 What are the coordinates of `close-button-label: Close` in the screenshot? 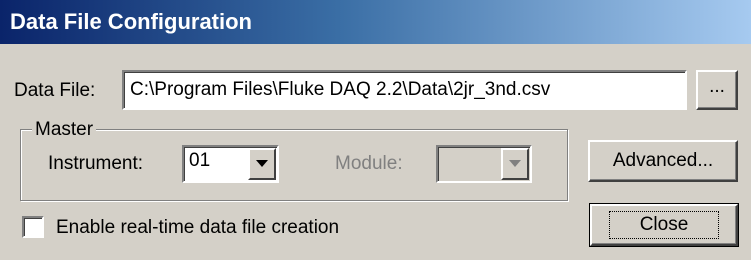 It's located at (664, 225).